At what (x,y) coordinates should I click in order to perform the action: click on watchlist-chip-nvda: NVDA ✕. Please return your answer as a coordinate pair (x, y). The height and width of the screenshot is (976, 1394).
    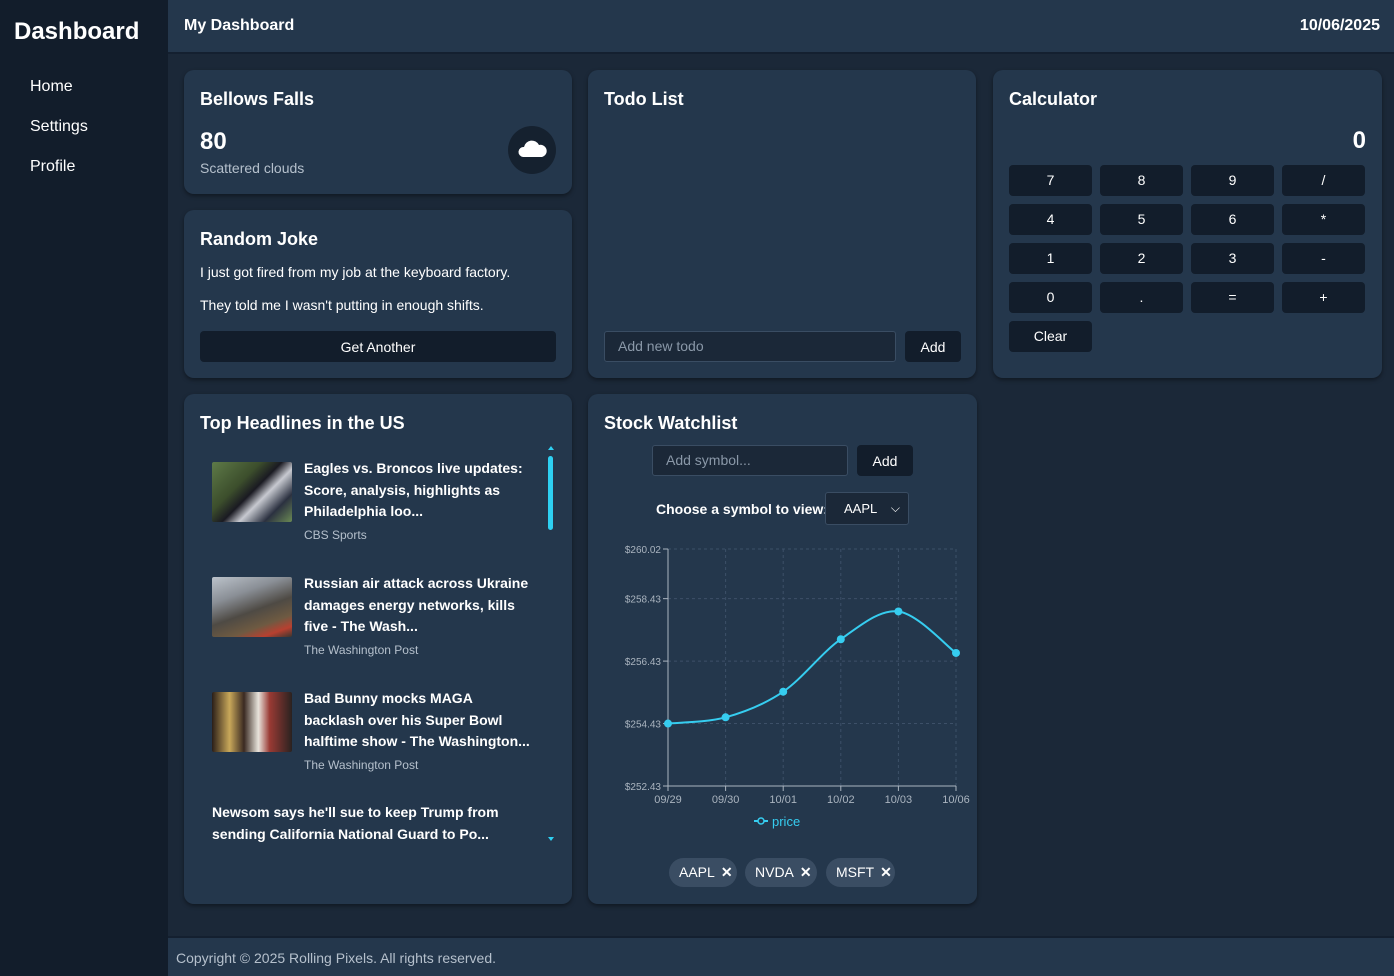
    Looking at the image, I should click on (781, 872).